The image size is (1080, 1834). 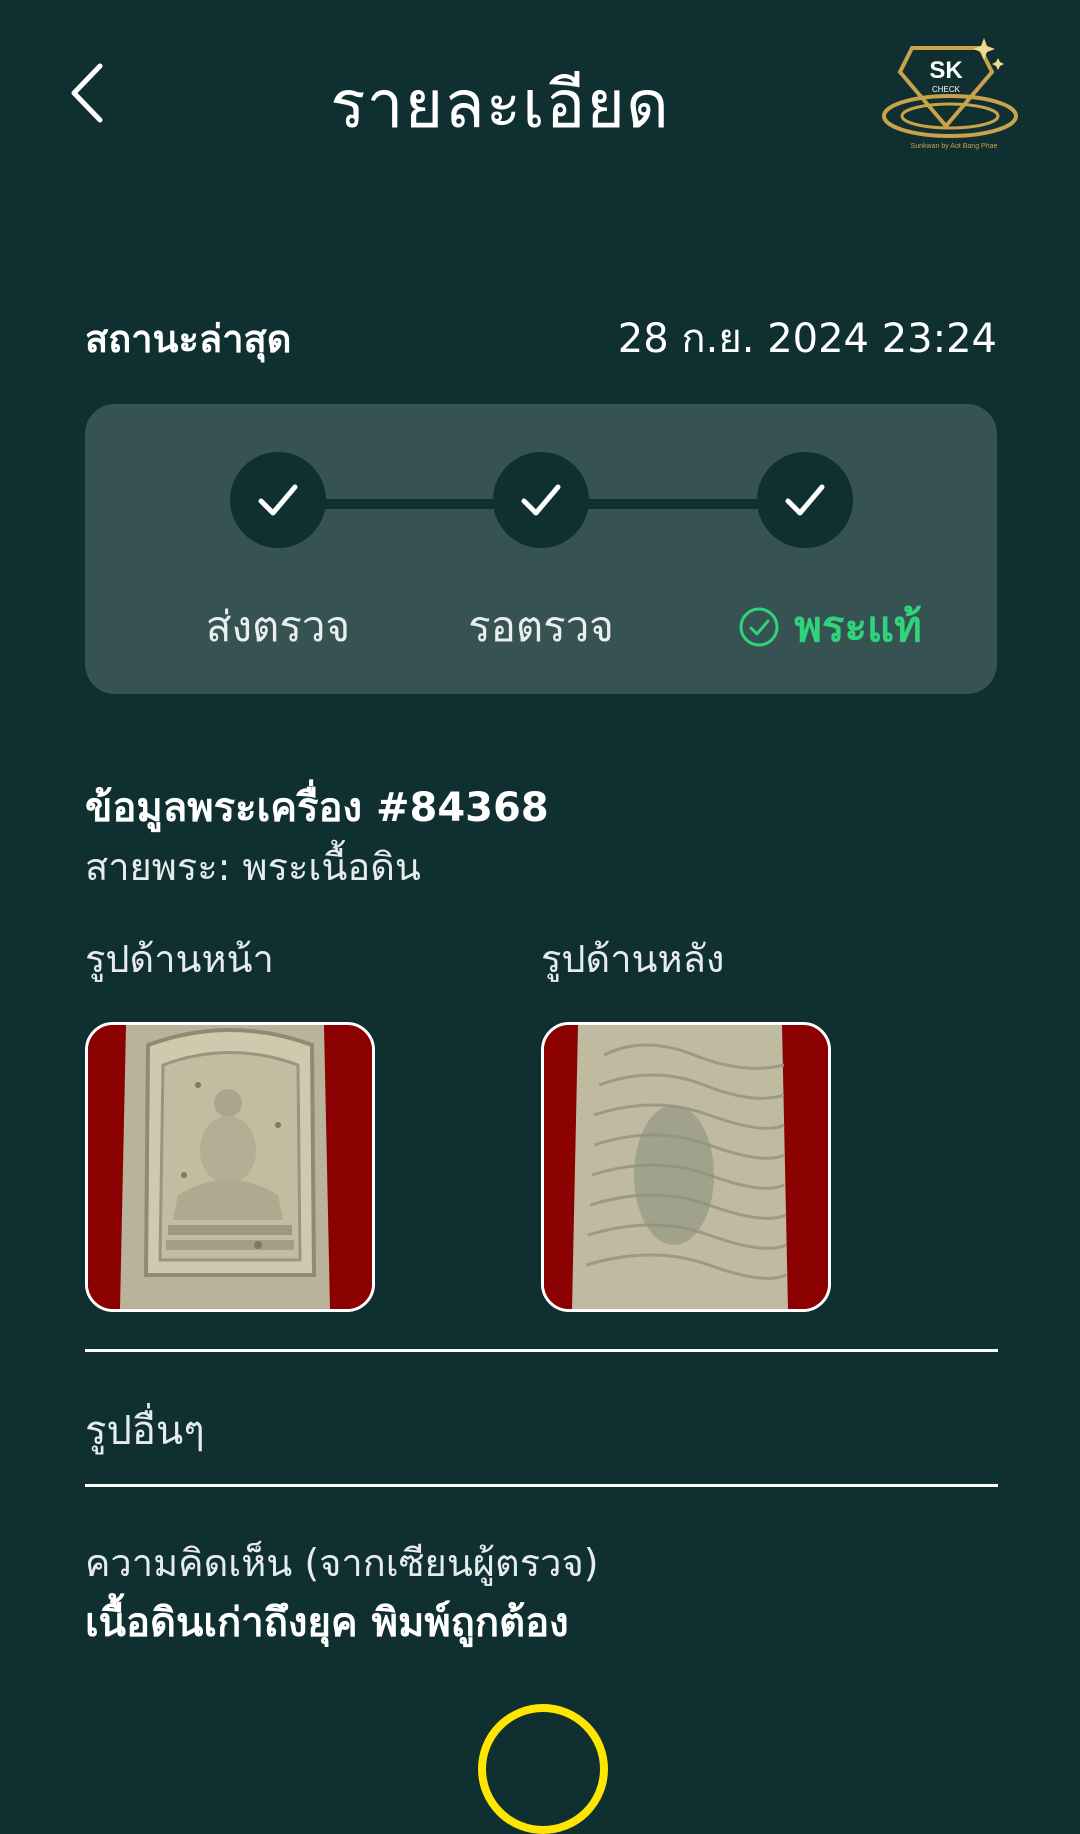 I want to click on sk-check-logo: SK CHECK Sunkwan by Aot Bang Phae, so click(x=955, y=93).